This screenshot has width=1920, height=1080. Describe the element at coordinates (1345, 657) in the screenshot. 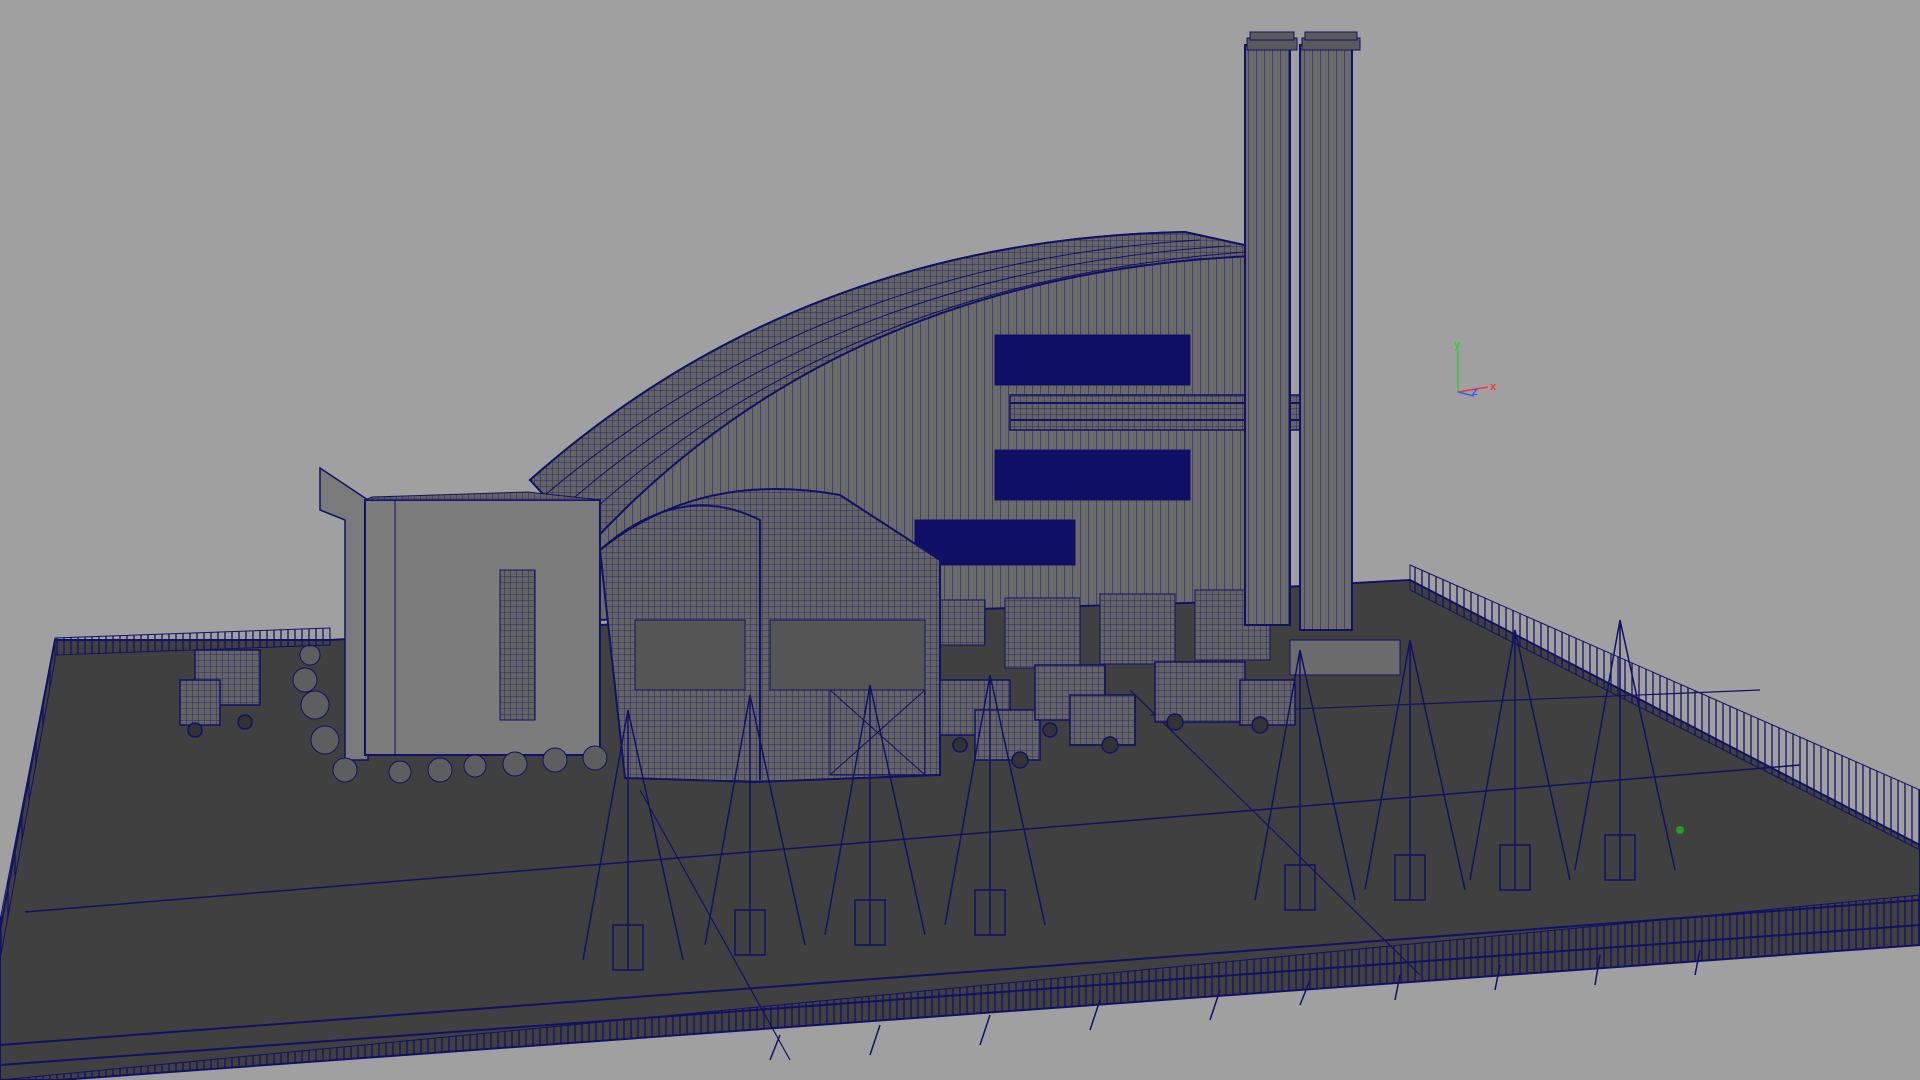

I see `chimney-plinth` at that location.